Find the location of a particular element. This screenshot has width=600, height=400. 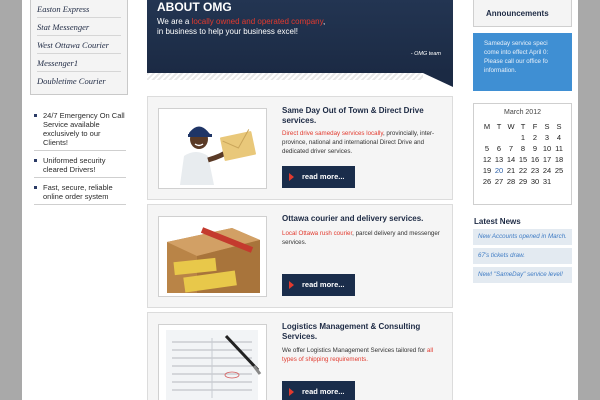

calendar-day: 3 is located at coordinates (547, 137).